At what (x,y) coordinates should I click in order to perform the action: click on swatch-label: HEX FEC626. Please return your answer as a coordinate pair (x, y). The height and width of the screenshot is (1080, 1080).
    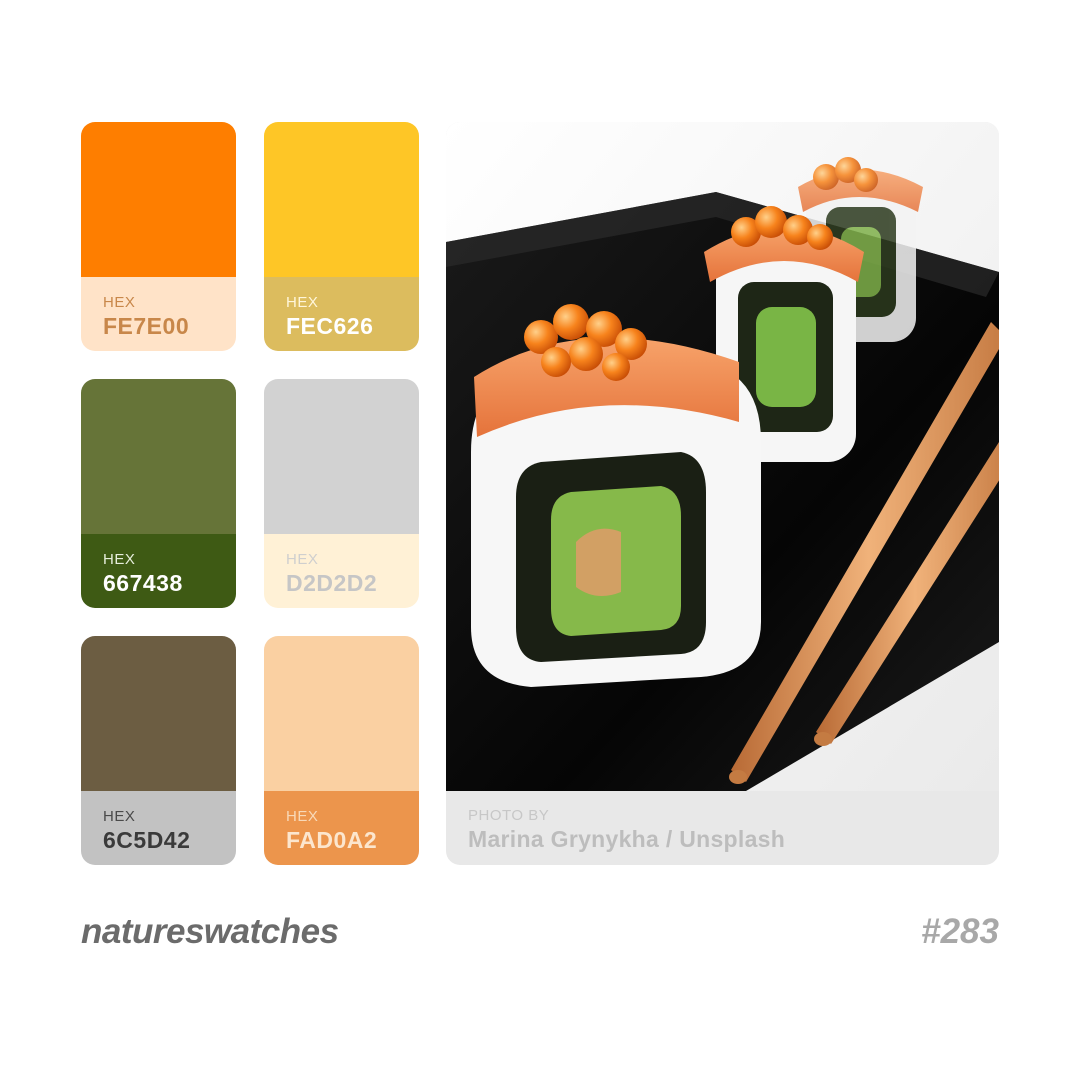
    Looking at the image, I should click on (341, 314).